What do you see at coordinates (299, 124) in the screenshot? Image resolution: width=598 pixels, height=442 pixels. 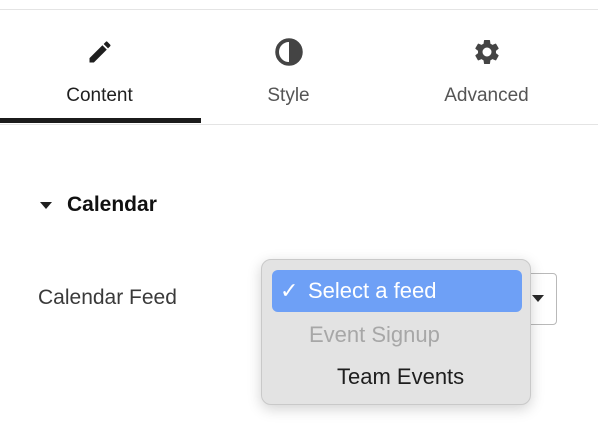 I see `tabs-divider` at bounding box center [299, 124].